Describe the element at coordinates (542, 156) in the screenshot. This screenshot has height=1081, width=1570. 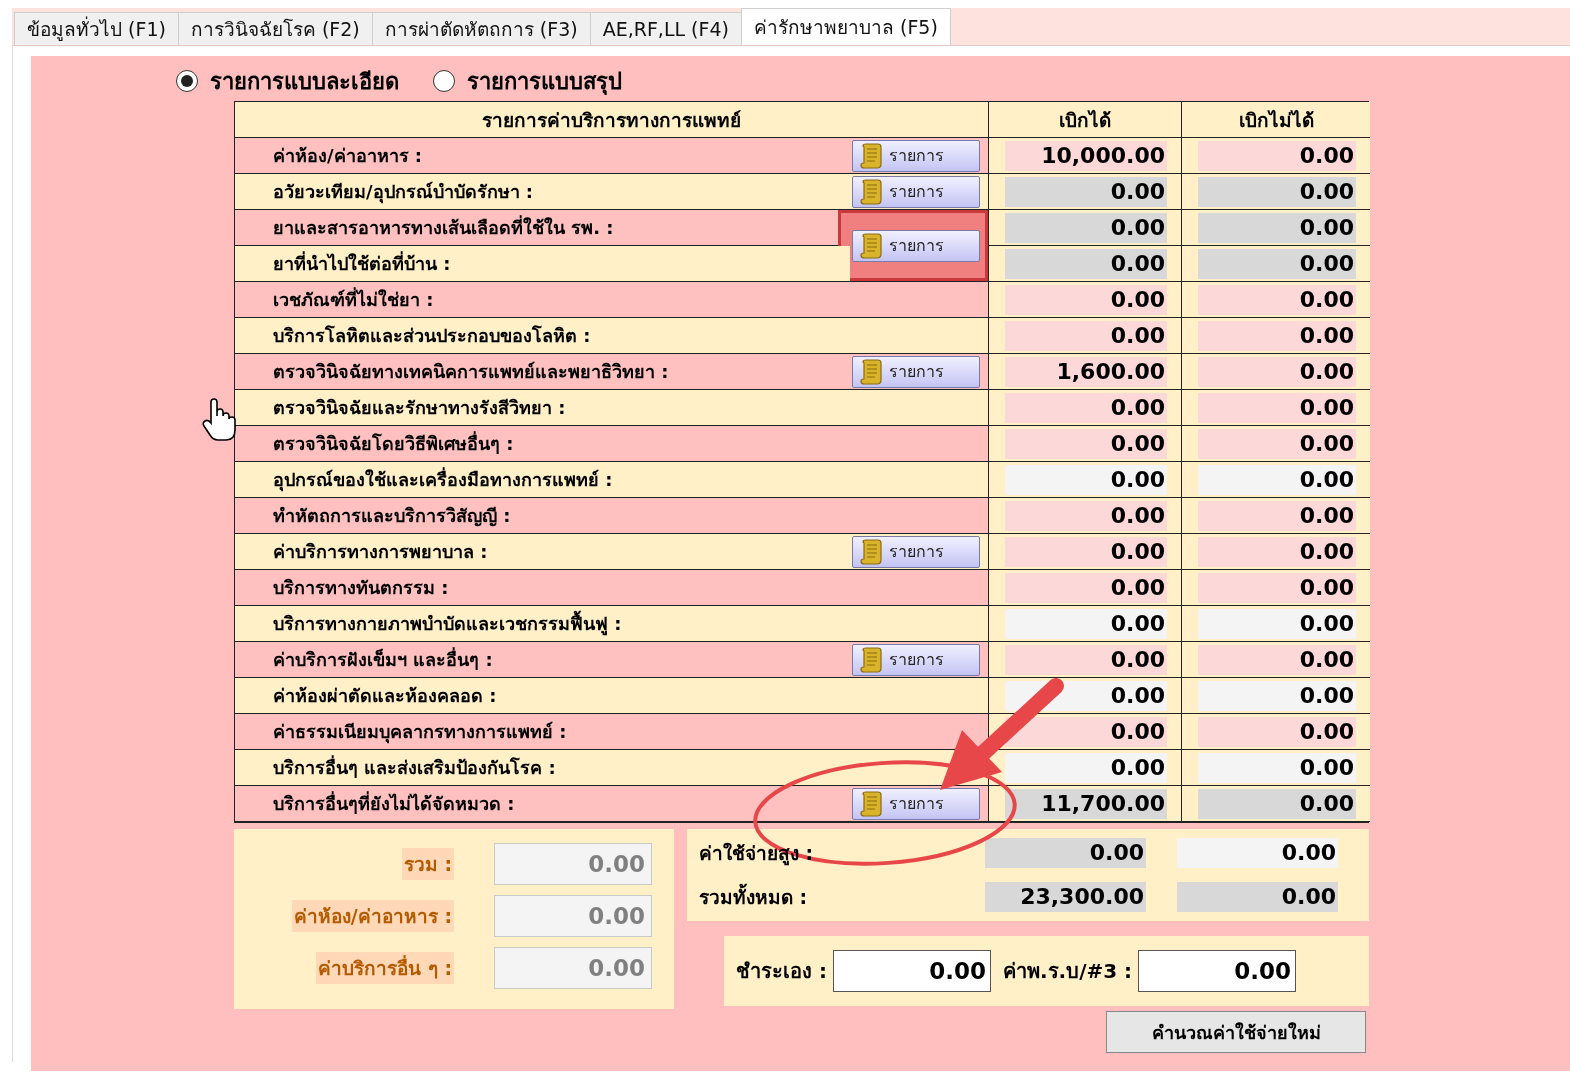
I see `row-label: ค่าห้อง/ค่าอาหาร :` at that location.